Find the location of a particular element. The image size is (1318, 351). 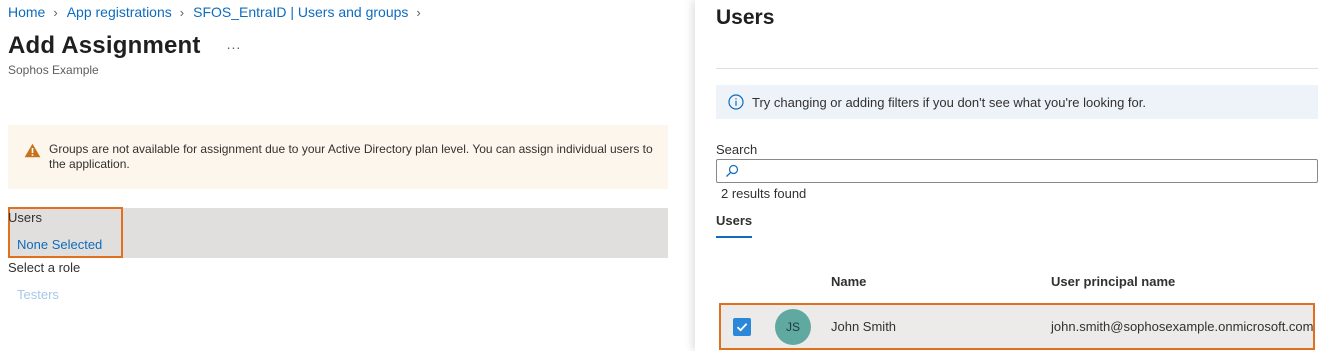

column-header-upn: User principal name is located at coordinates (1113, 281).